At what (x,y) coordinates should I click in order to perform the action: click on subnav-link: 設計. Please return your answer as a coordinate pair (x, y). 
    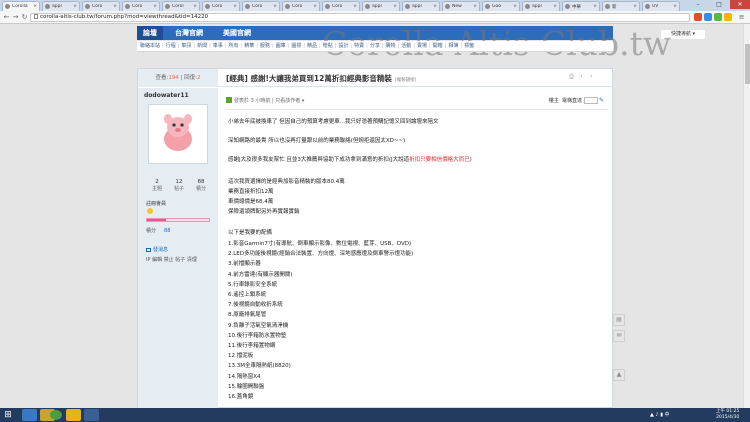
    Looking at the image, I should click on (343, 46).